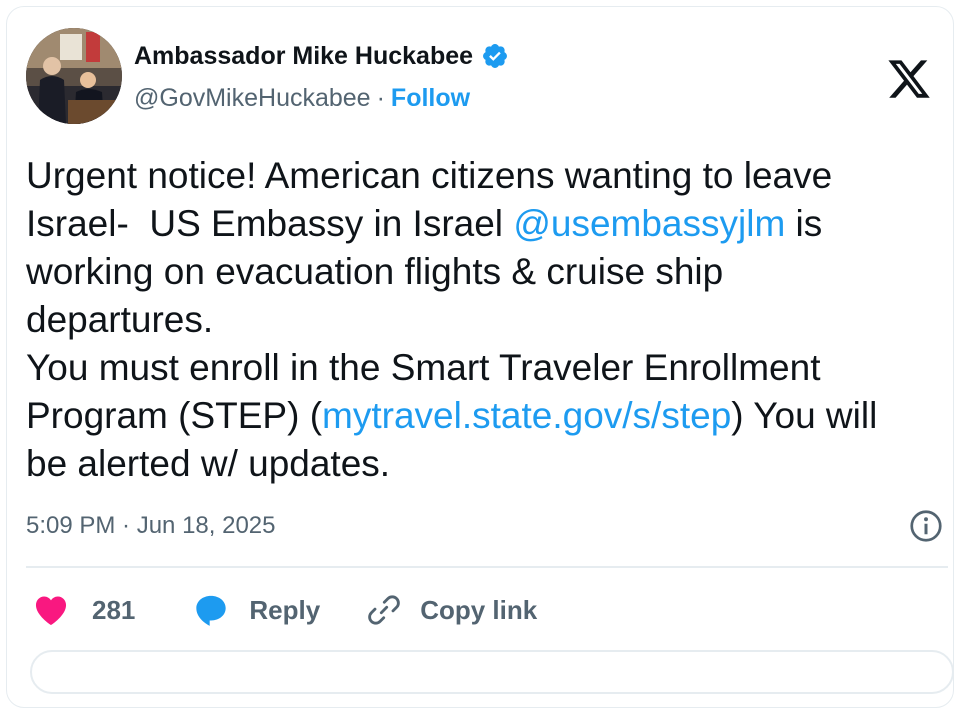  I want to click on follow-button: Follow, so click(430, 98).